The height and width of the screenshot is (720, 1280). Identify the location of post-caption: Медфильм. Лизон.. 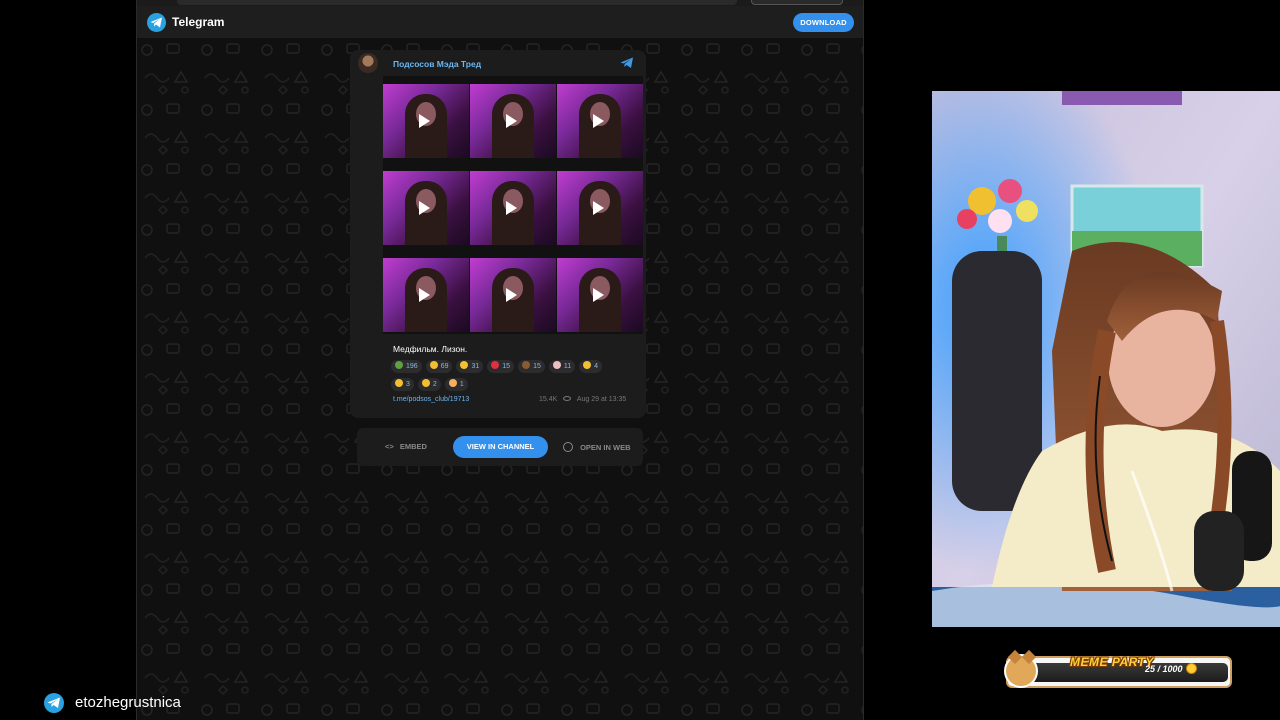
(430, 349).